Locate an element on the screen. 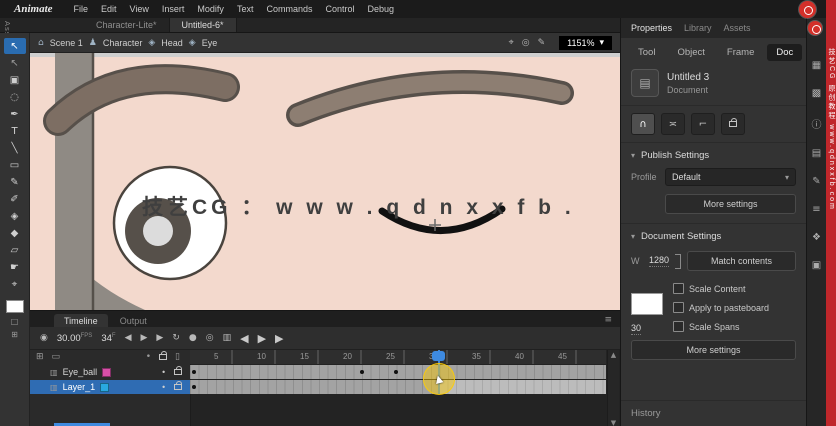 Image resolution: width=836 pixels, height=426 pixels. next-keyframe-button: ▶ is located at coordinates (279, 338).